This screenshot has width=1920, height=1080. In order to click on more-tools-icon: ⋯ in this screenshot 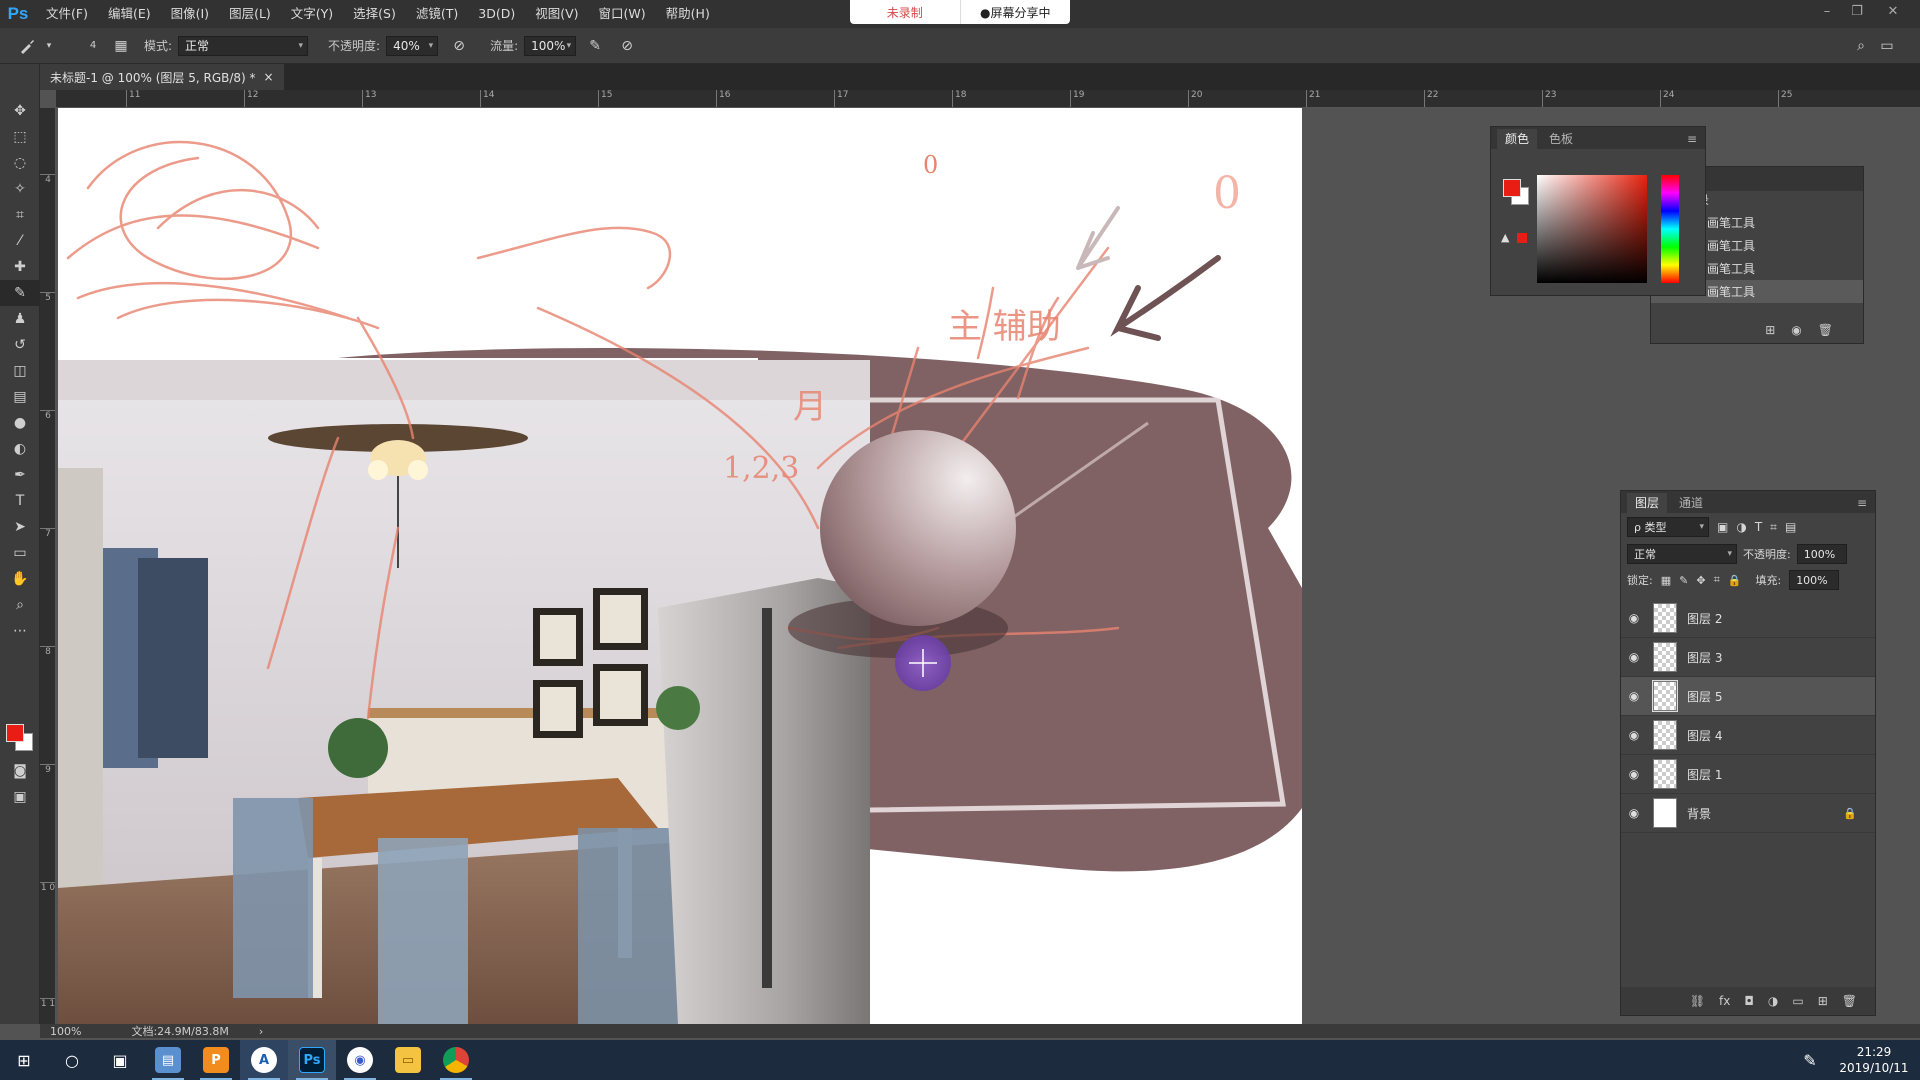, I will do `click(20, 631)`.